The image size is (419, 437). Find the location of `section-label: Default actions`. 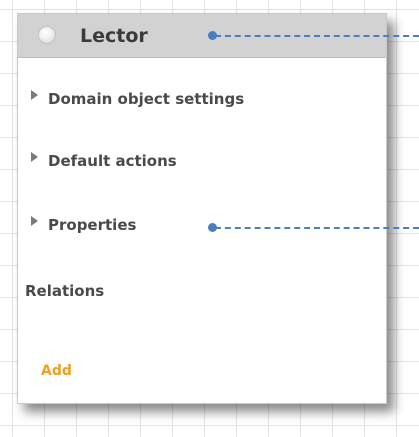

section-label: Default actions is located at coordinates (112, 161).